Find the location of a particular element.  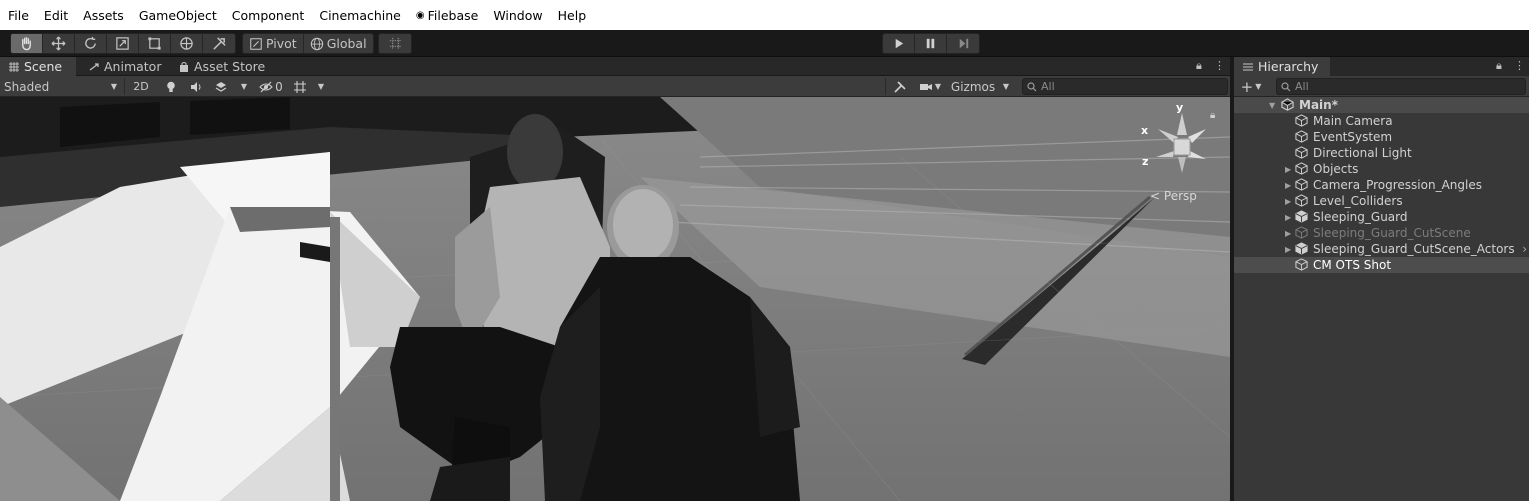

hand-tool-button is located at coordinates (27, 43).